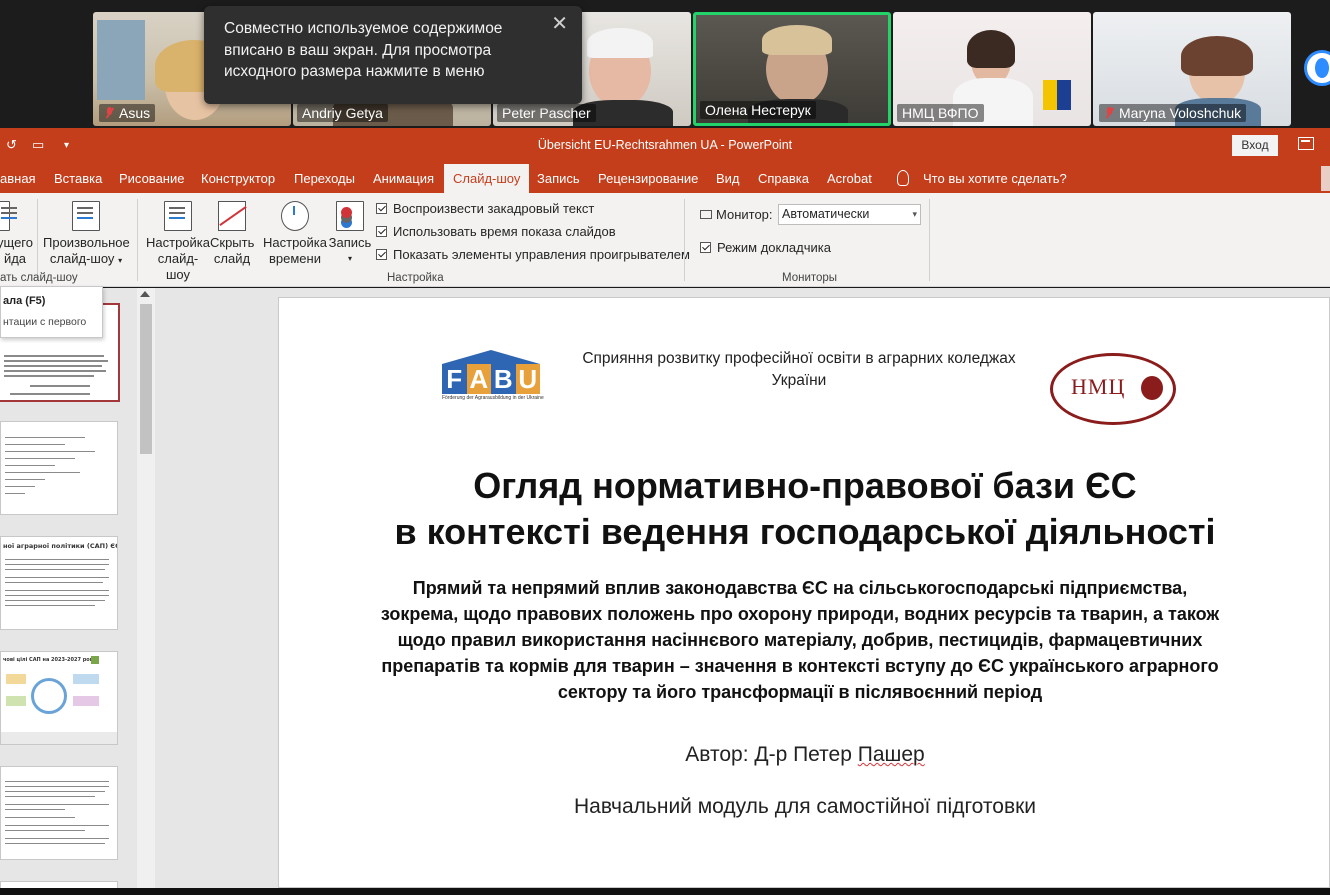 The image size is (1330, 895). I want to click on thumbnail-scrollbar, so click(146, 588).